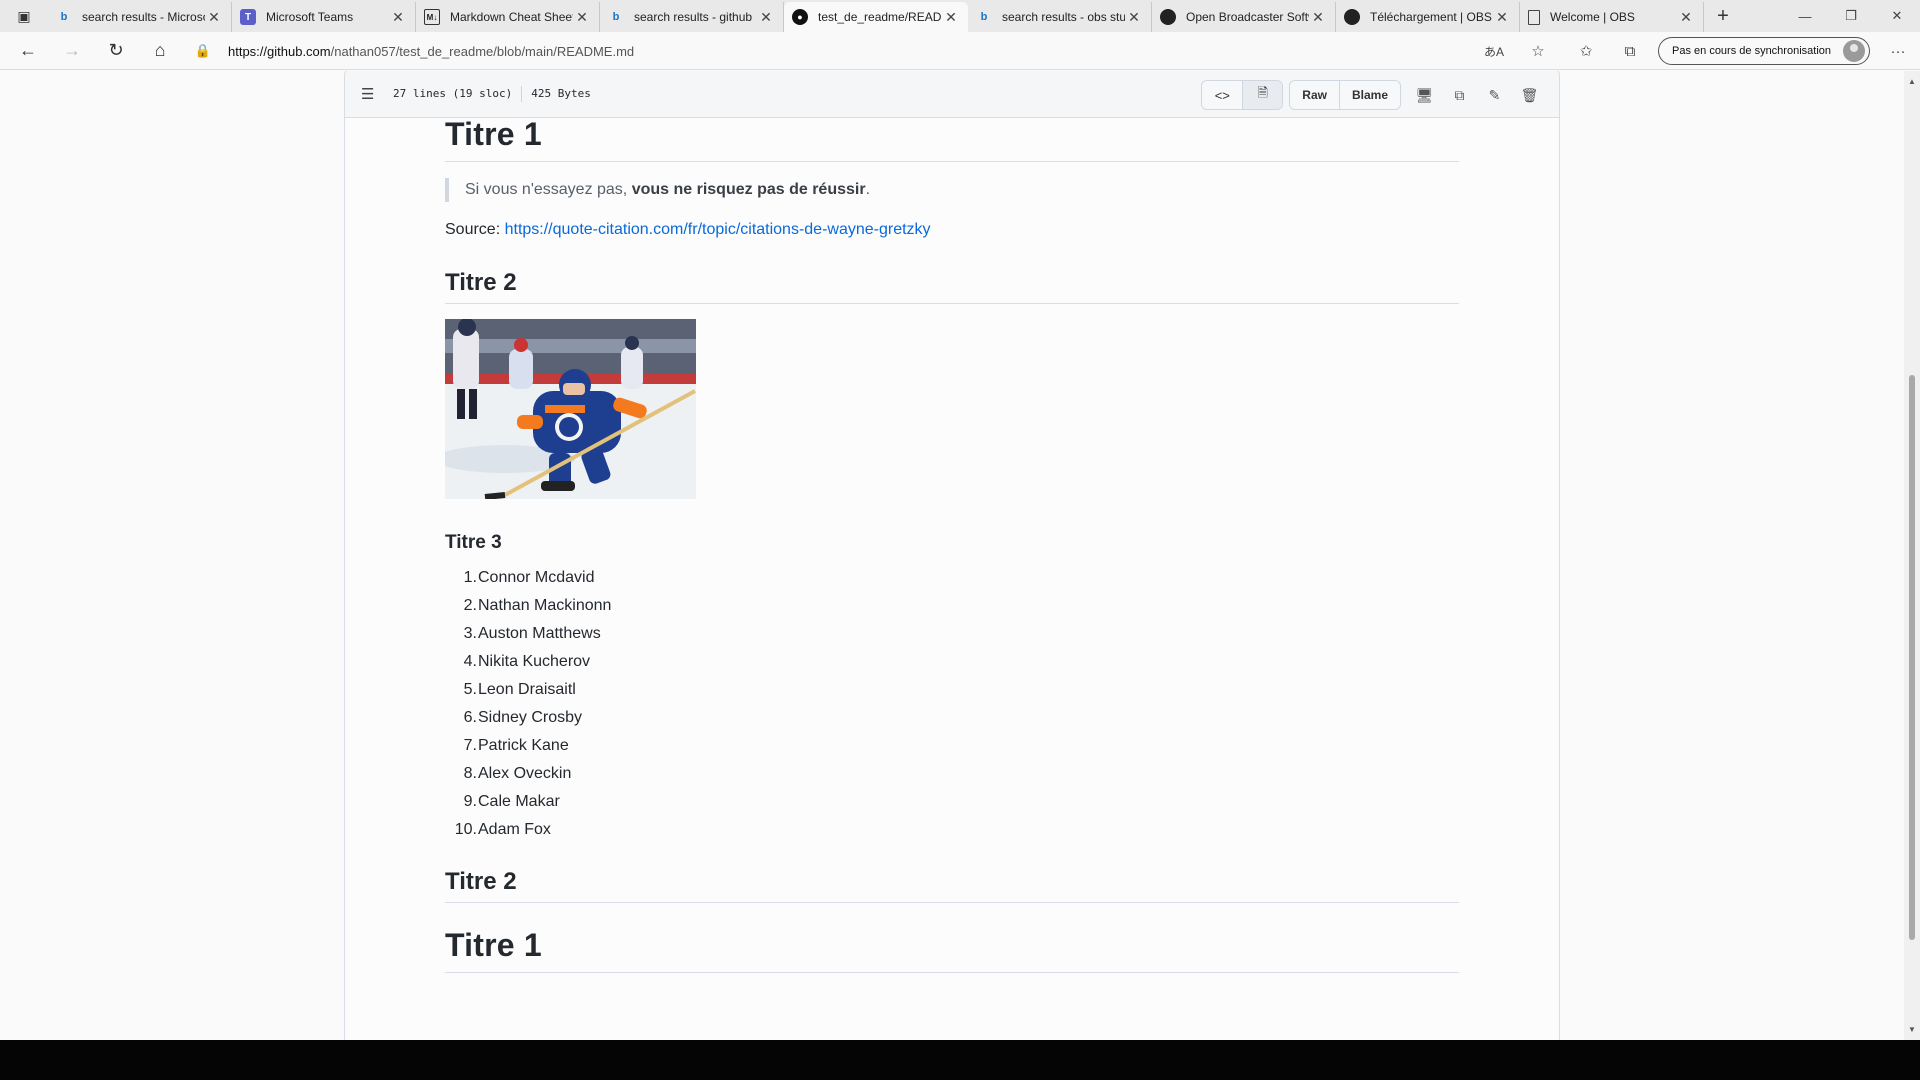  Describe the element at coordinates (1168, 17) in the screenshot. I see `obs-icon` at that location.